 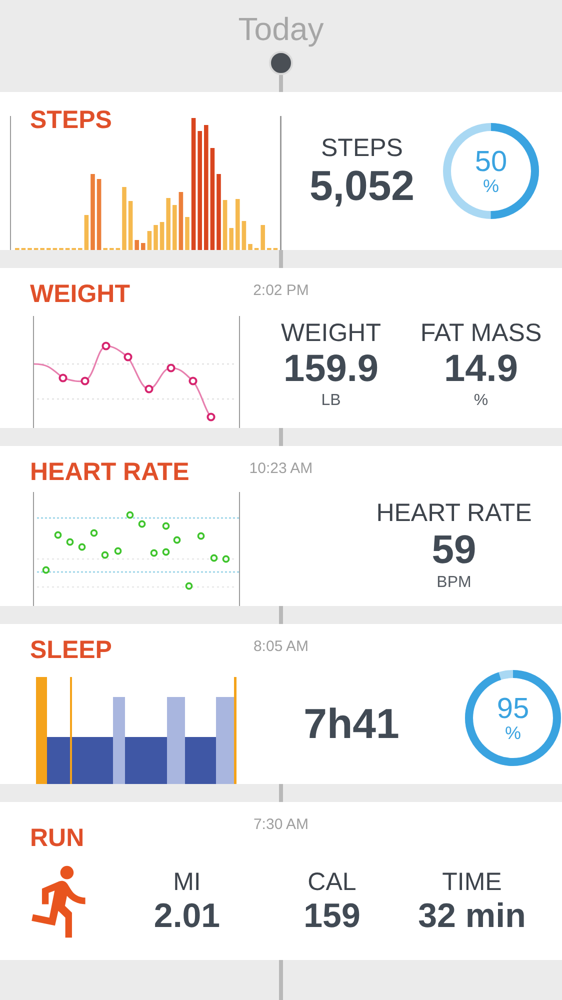 What do you see at coordinates (79, 294) in the screenshot?
I see `card-title: WEIGHT` at bounding box center [79, 294].